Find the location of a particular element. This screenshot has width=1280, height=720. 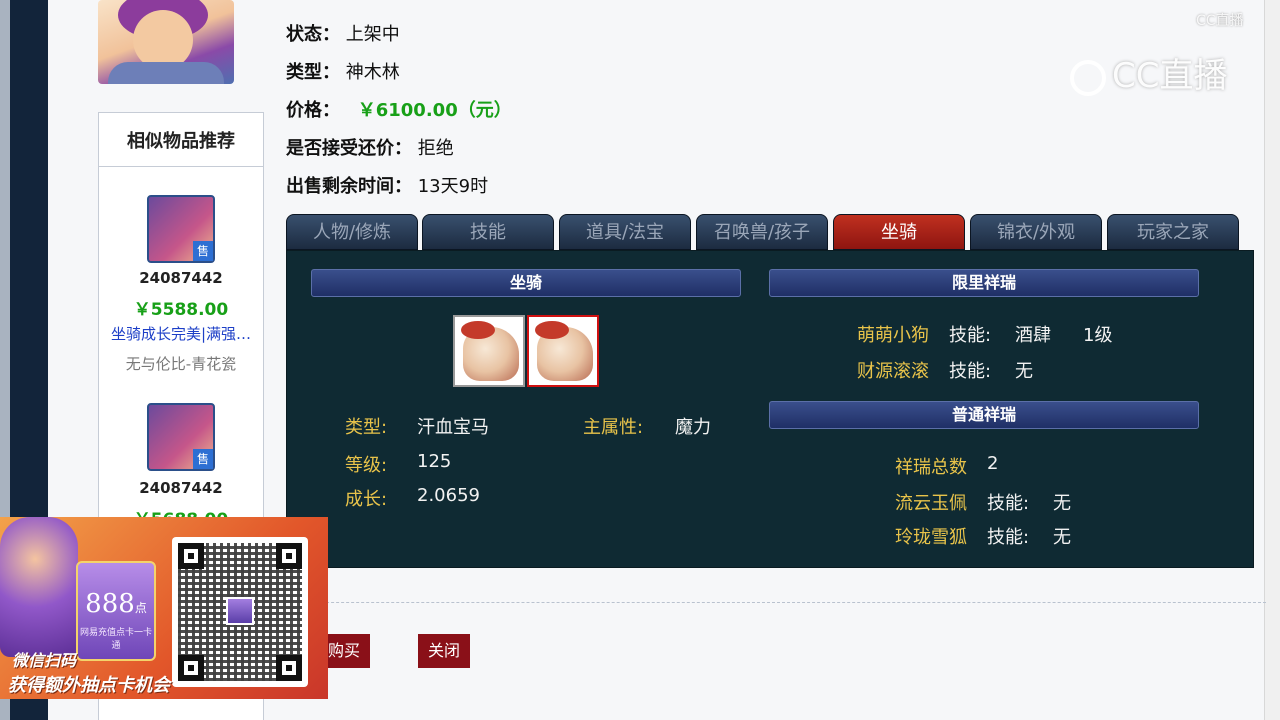

normal-xiangrui-header: 普通祥瑞 is located at coordinates (984, 415).